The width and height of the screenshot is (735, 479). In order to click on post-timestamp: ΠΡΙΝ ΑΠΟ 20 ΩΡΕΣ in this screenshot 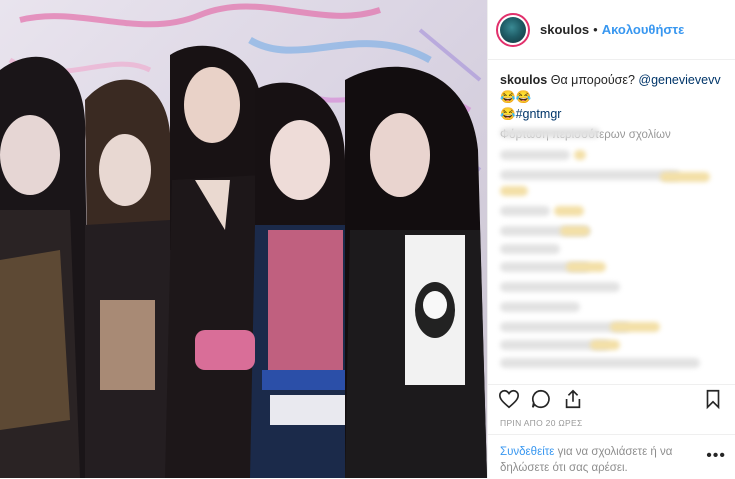, I will do `click(541, 423)`.